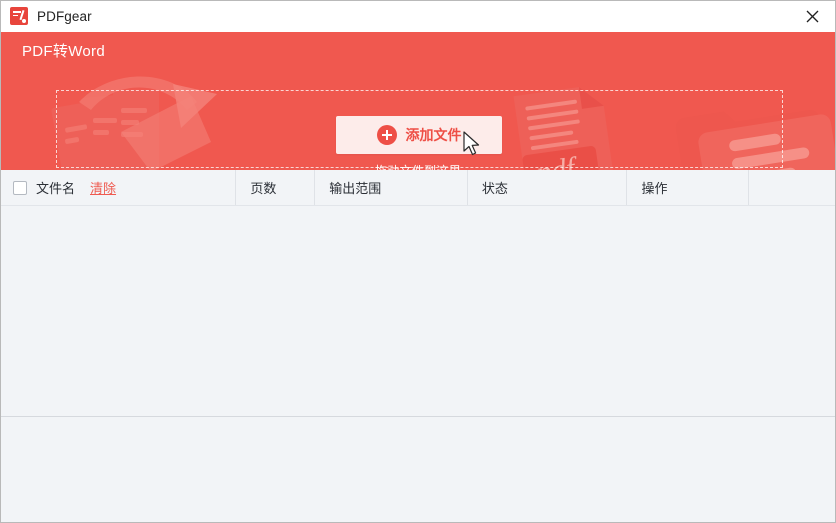 Image resolution: width=836 pixels, height=523 pixels. What do you see at coordinates (103, 187) in the screenshot?
I see `clear-list-link: 清除` at bounding box center [103, 187].